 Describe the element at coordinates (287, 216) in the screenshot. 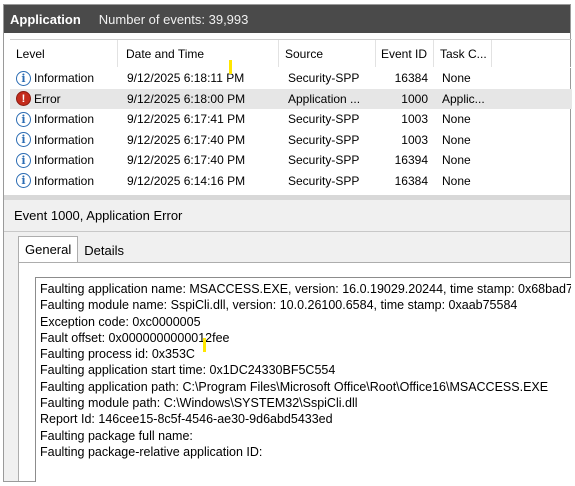

I see `event-detail-title: Event 1000, Application Error` at that location.